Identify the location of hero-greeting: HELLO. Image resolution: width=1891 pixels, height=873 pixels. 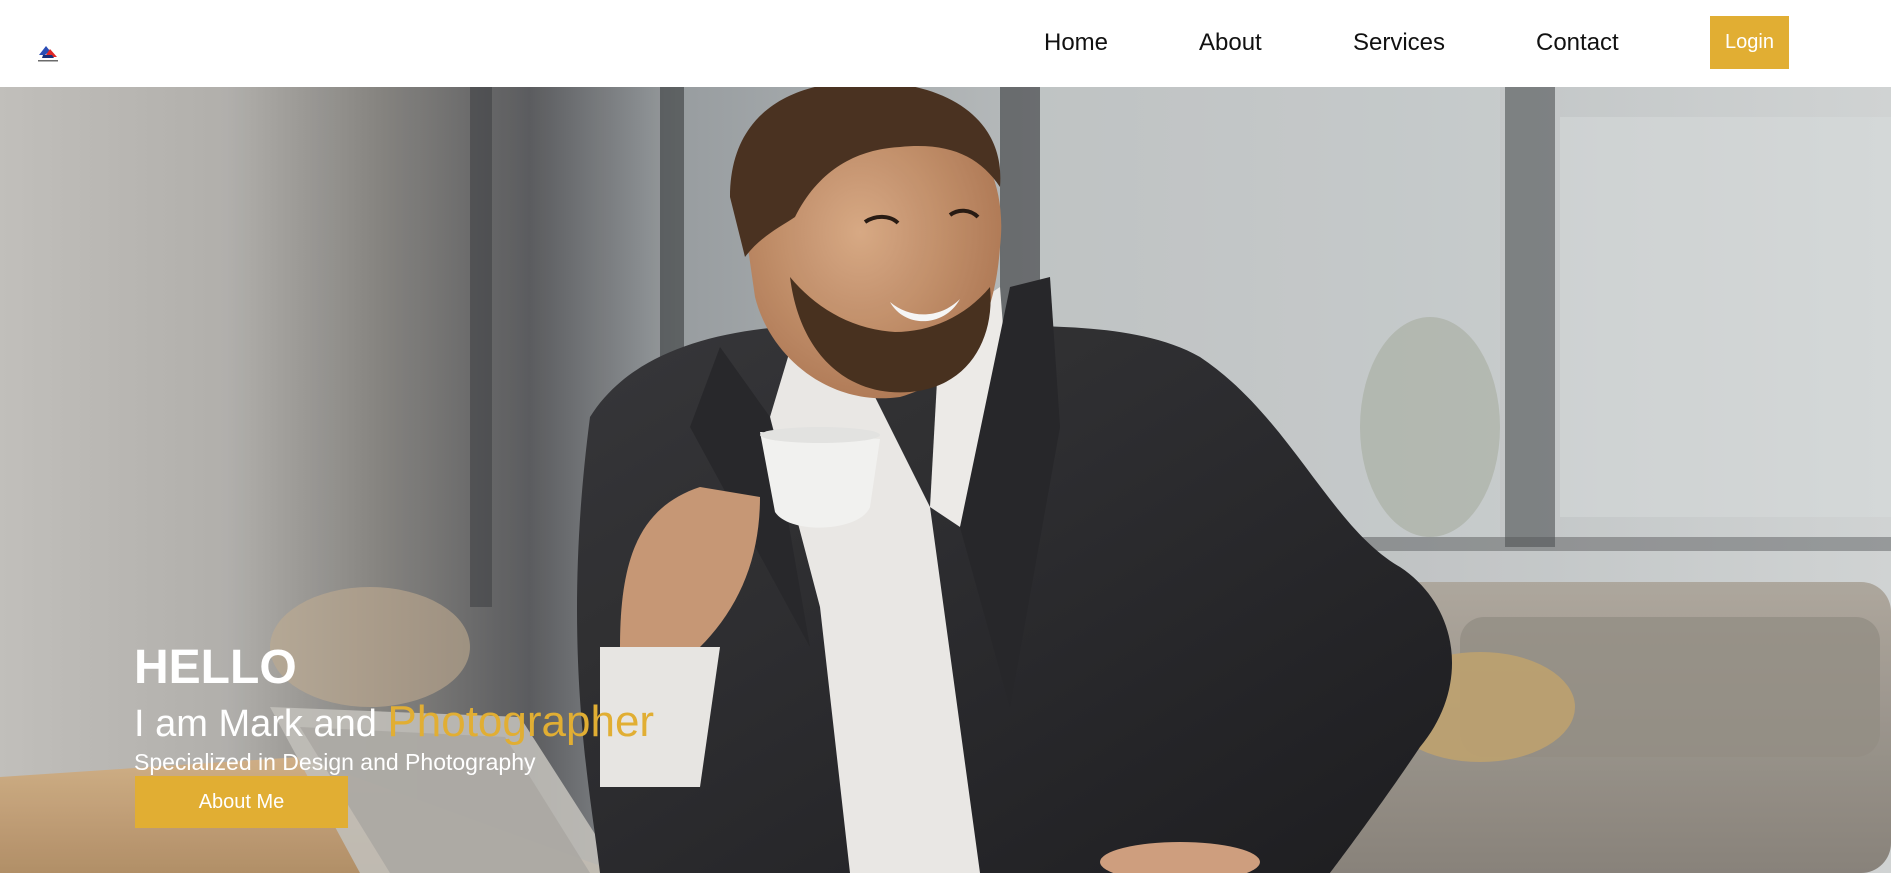
(215, 667).